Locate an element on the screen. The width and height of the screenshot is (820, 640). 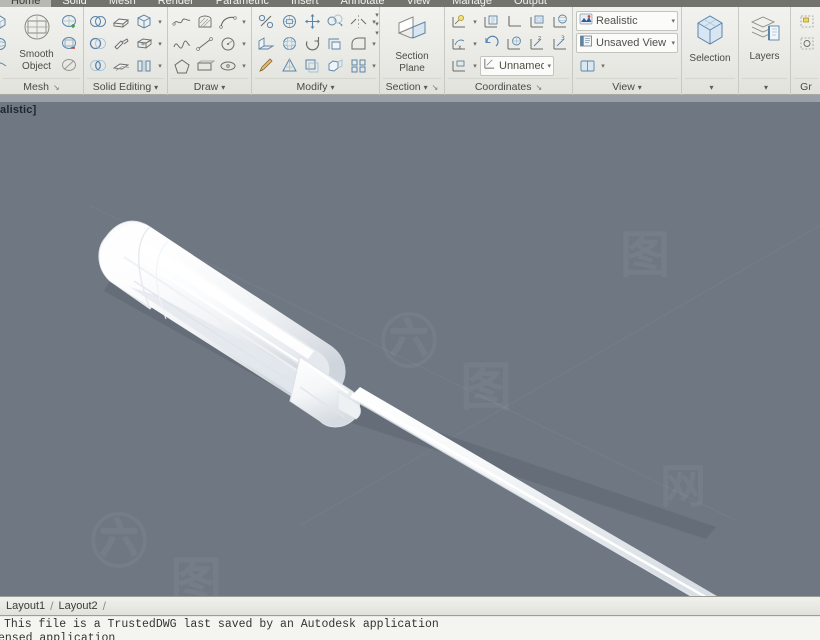
ribbon-tab-annotate: Annotate is located at coordinates (363, 3).